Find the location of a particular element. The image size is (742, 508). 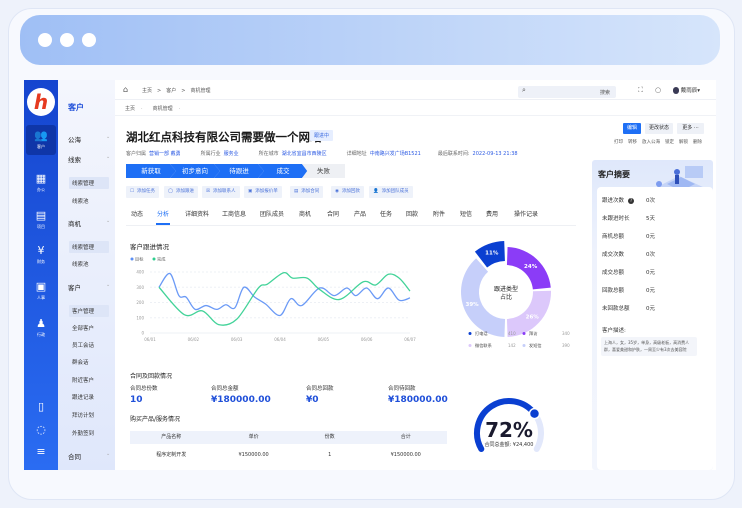

tab: 详细资料 is located at coordinates (197, 213).